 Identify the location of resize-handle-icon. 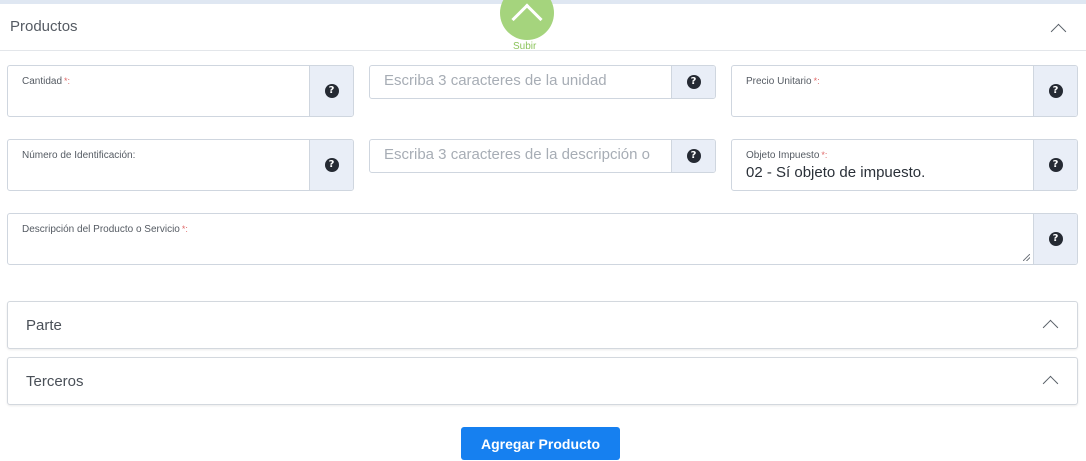
(1026, 257).